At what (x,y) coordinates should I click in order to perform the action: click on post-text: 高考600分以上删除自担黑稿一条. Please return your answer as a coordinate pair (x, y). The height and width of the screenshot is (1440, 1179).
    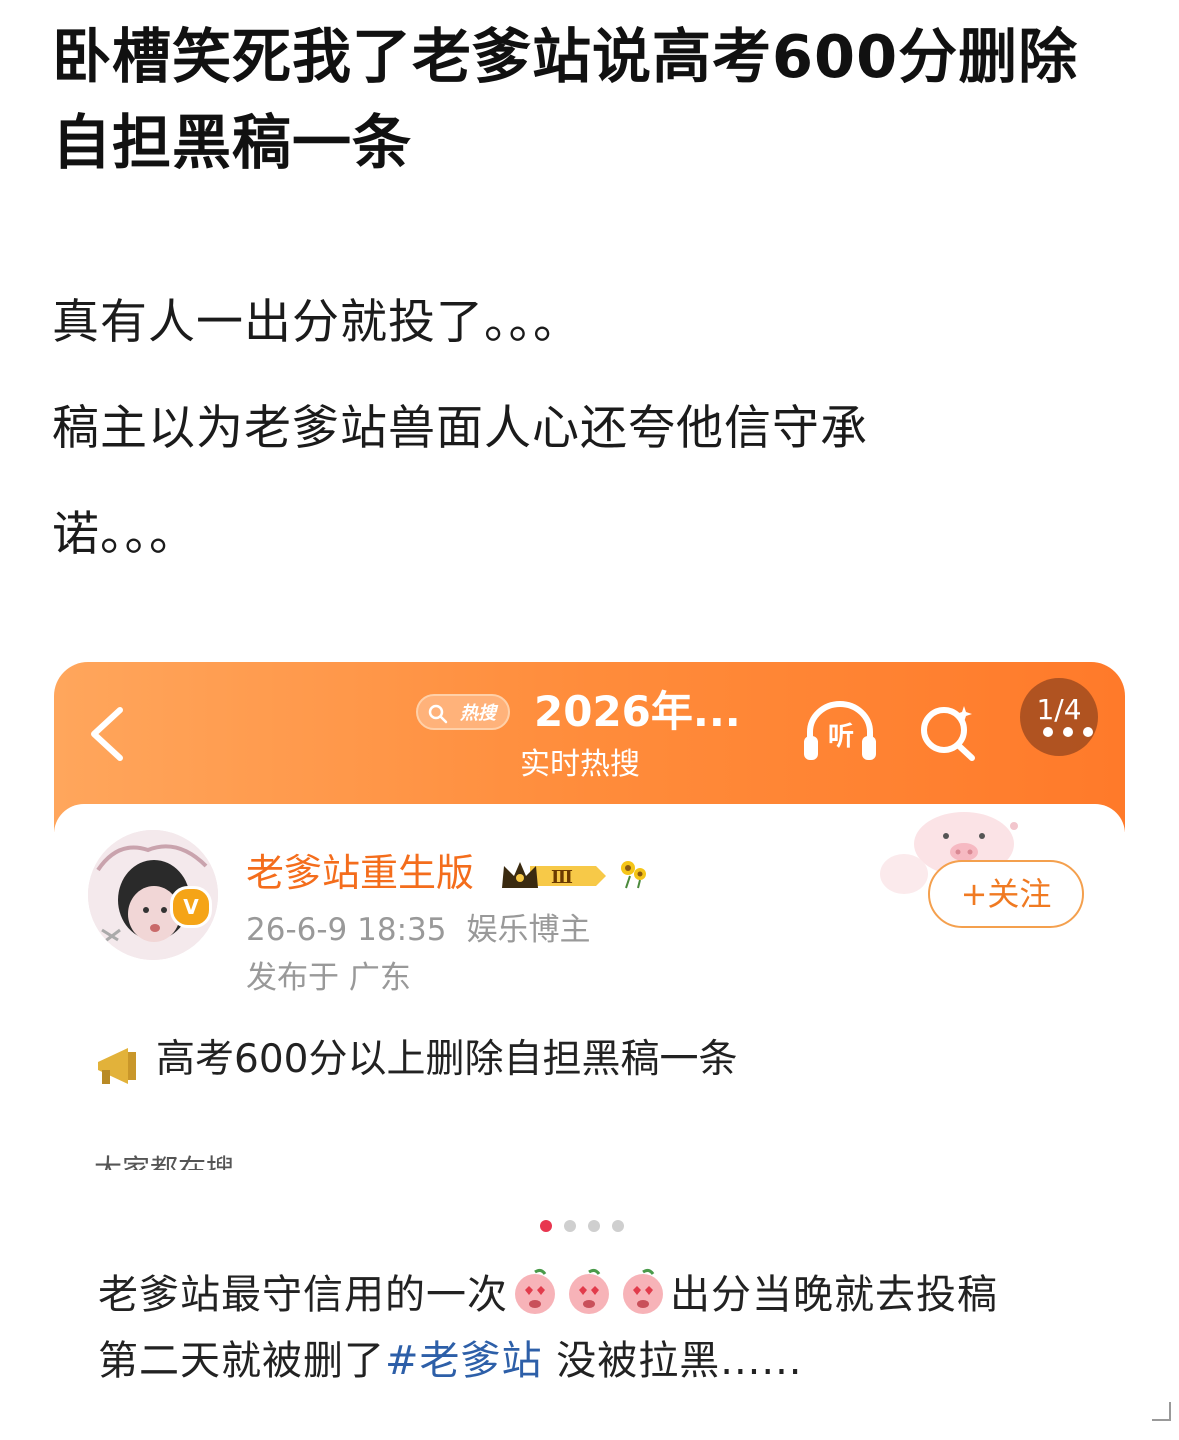
    Looking at the image, I should click on (447, 1059).